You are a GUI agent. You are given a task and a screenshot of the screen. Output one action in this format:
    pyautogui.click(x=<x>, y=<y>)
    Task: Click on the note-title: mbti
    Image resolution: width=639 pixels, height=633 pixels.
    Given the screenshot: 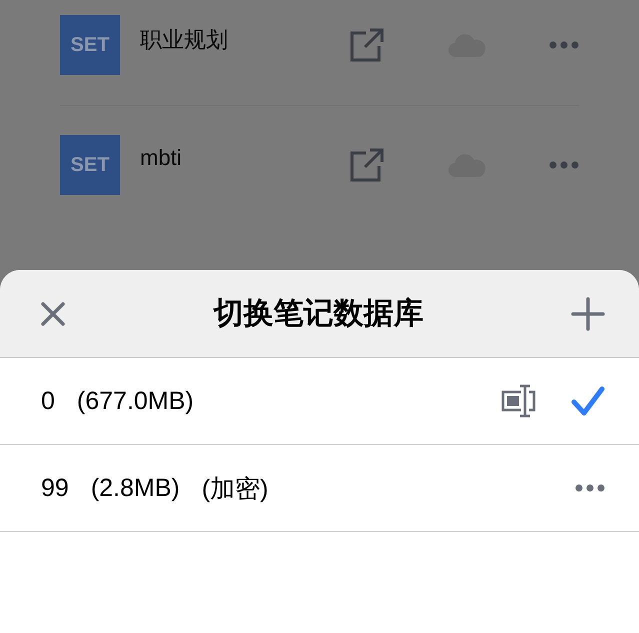 What is the action you would take?
    pyautogui.click(x=235, y=158)
    